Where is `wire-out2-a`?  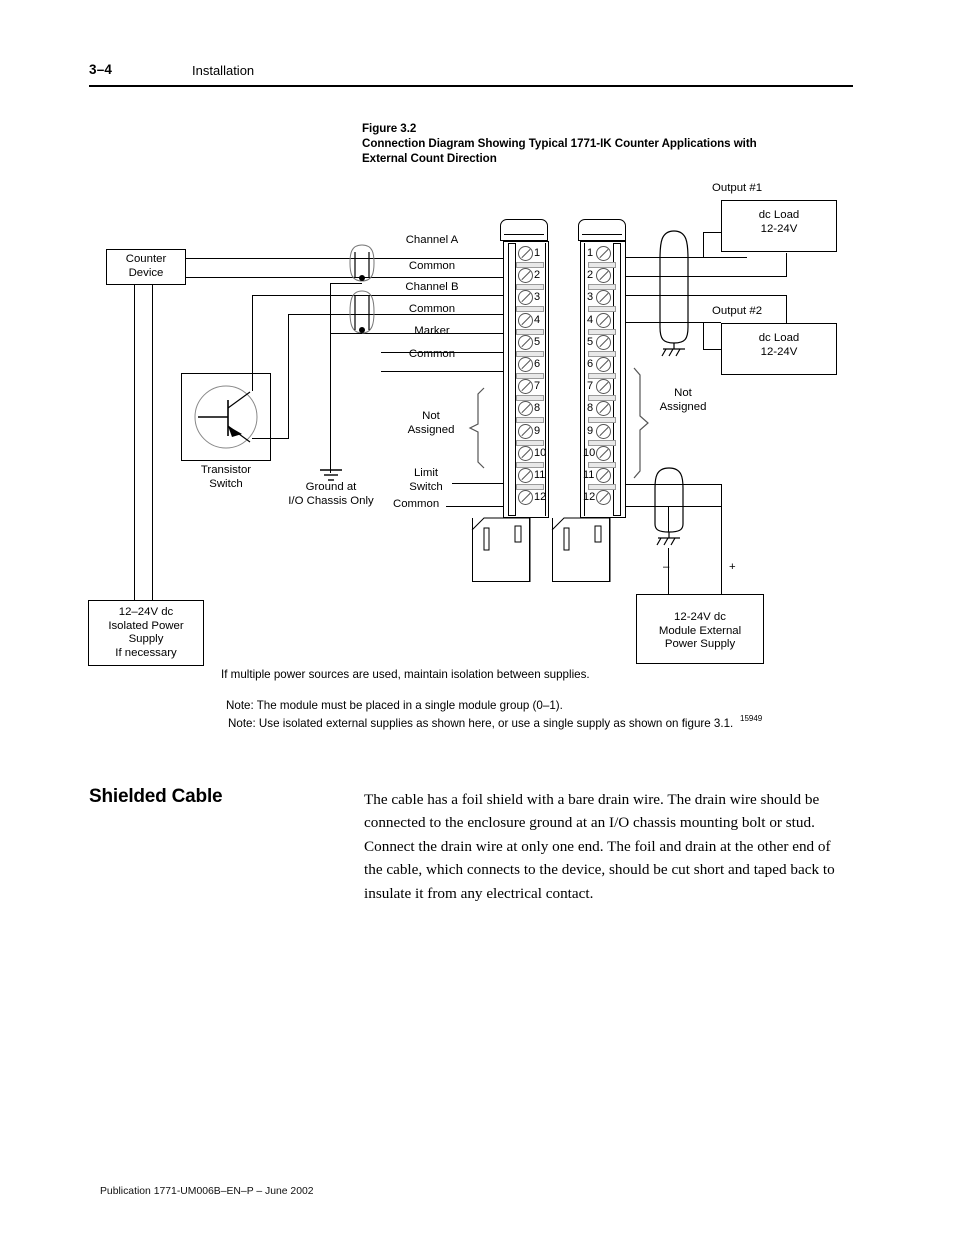 wire-out2-a is located at coordinates (706, 295).